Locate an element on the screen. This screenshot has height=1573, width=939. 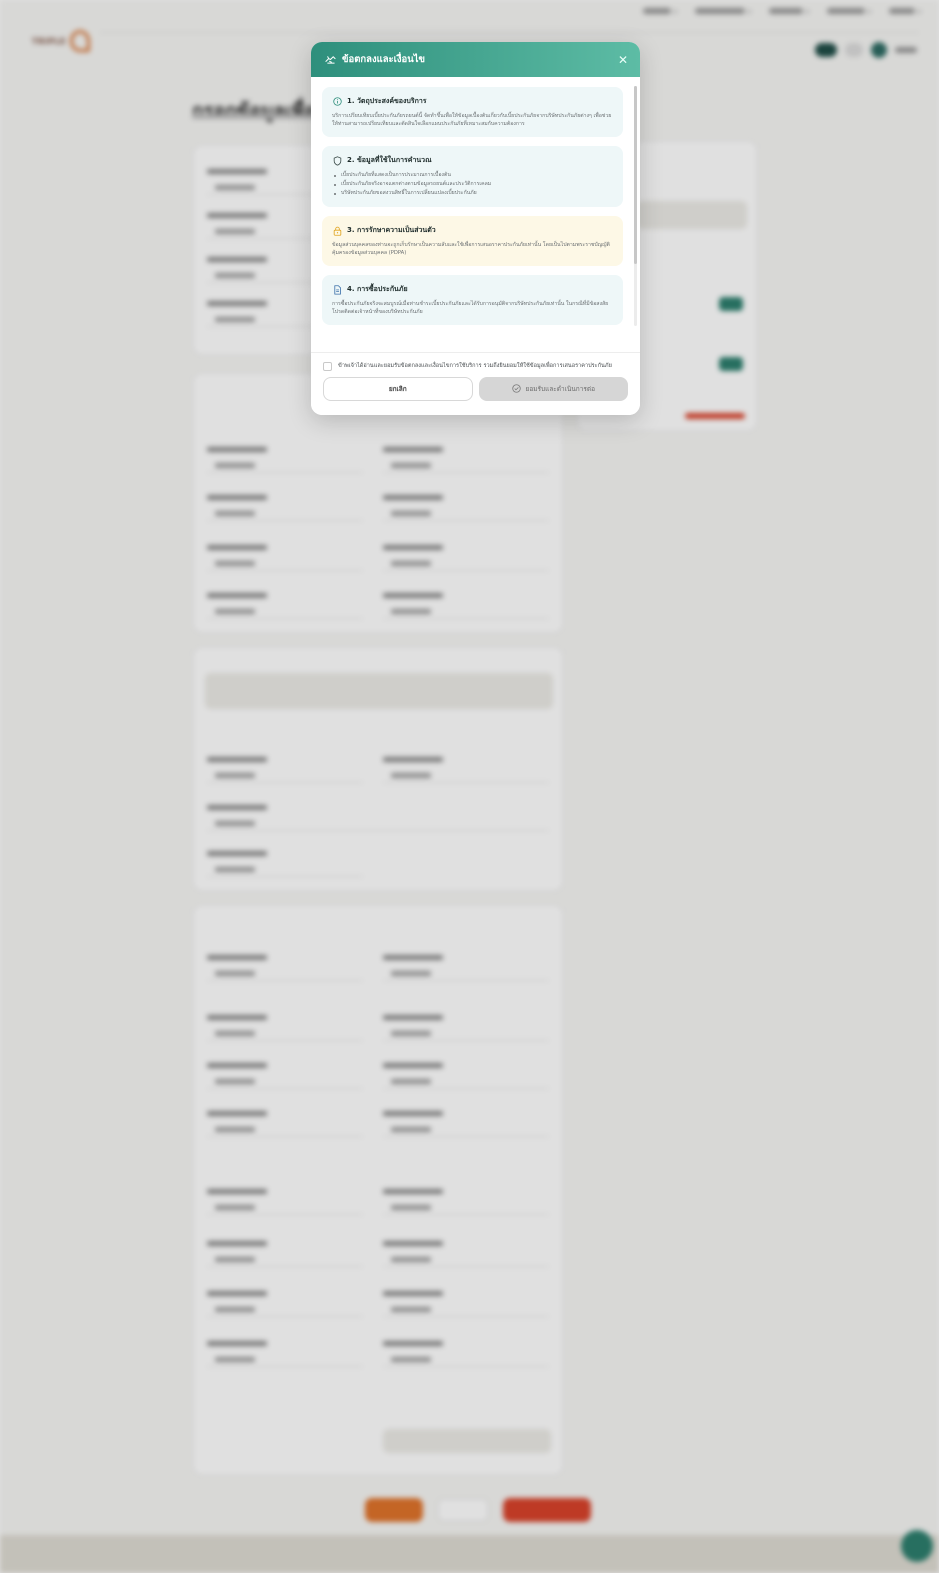
accept-button: ยอมรับและดำเนินการต่อ is located at coordinates (553, 389).